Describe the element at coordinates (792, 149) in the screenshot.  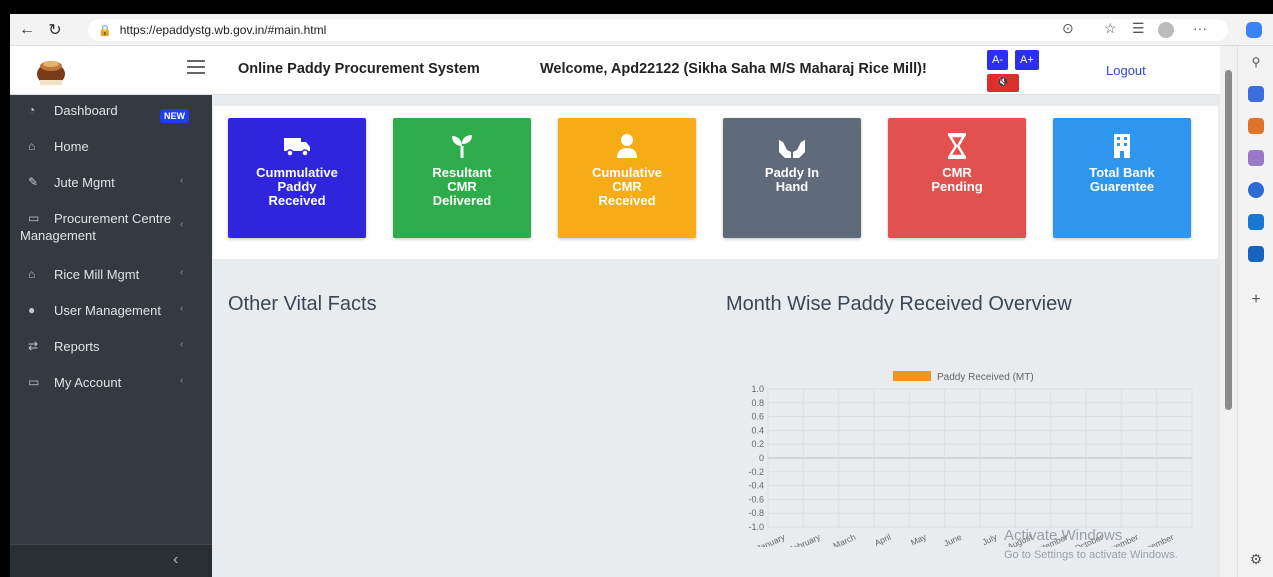
I see `hands-icon` at that location.